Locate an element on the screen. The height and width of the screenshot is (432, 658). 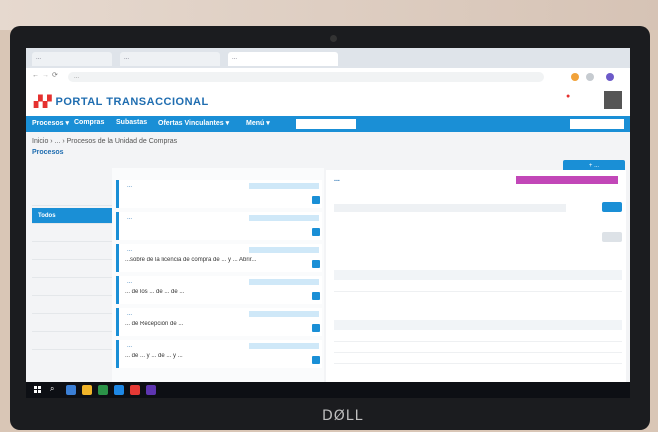
app-icon is located at coordinates (151, 390).